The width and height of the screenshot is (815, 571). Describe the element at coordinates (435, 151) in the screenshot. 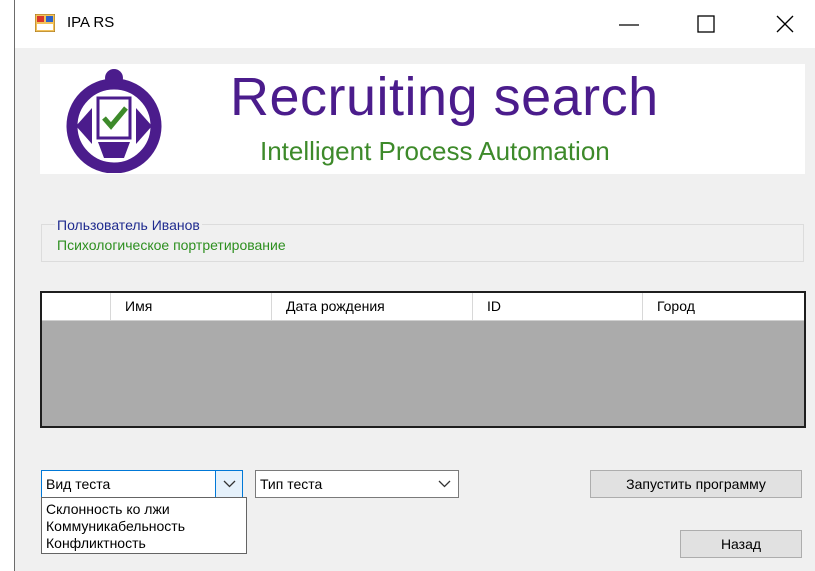

I see `banner-subtitle: Intelligent Process Automation` at that location.